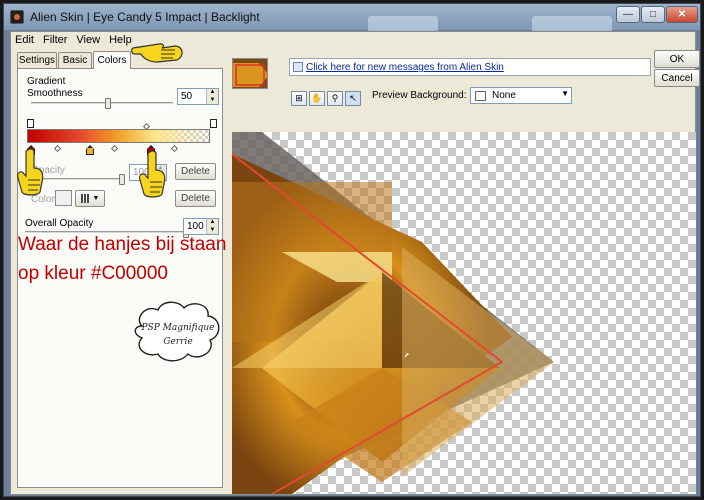  Describe the element at coordinates (90, 151) in the screenshot. I see `color-stop-fill` at that location.